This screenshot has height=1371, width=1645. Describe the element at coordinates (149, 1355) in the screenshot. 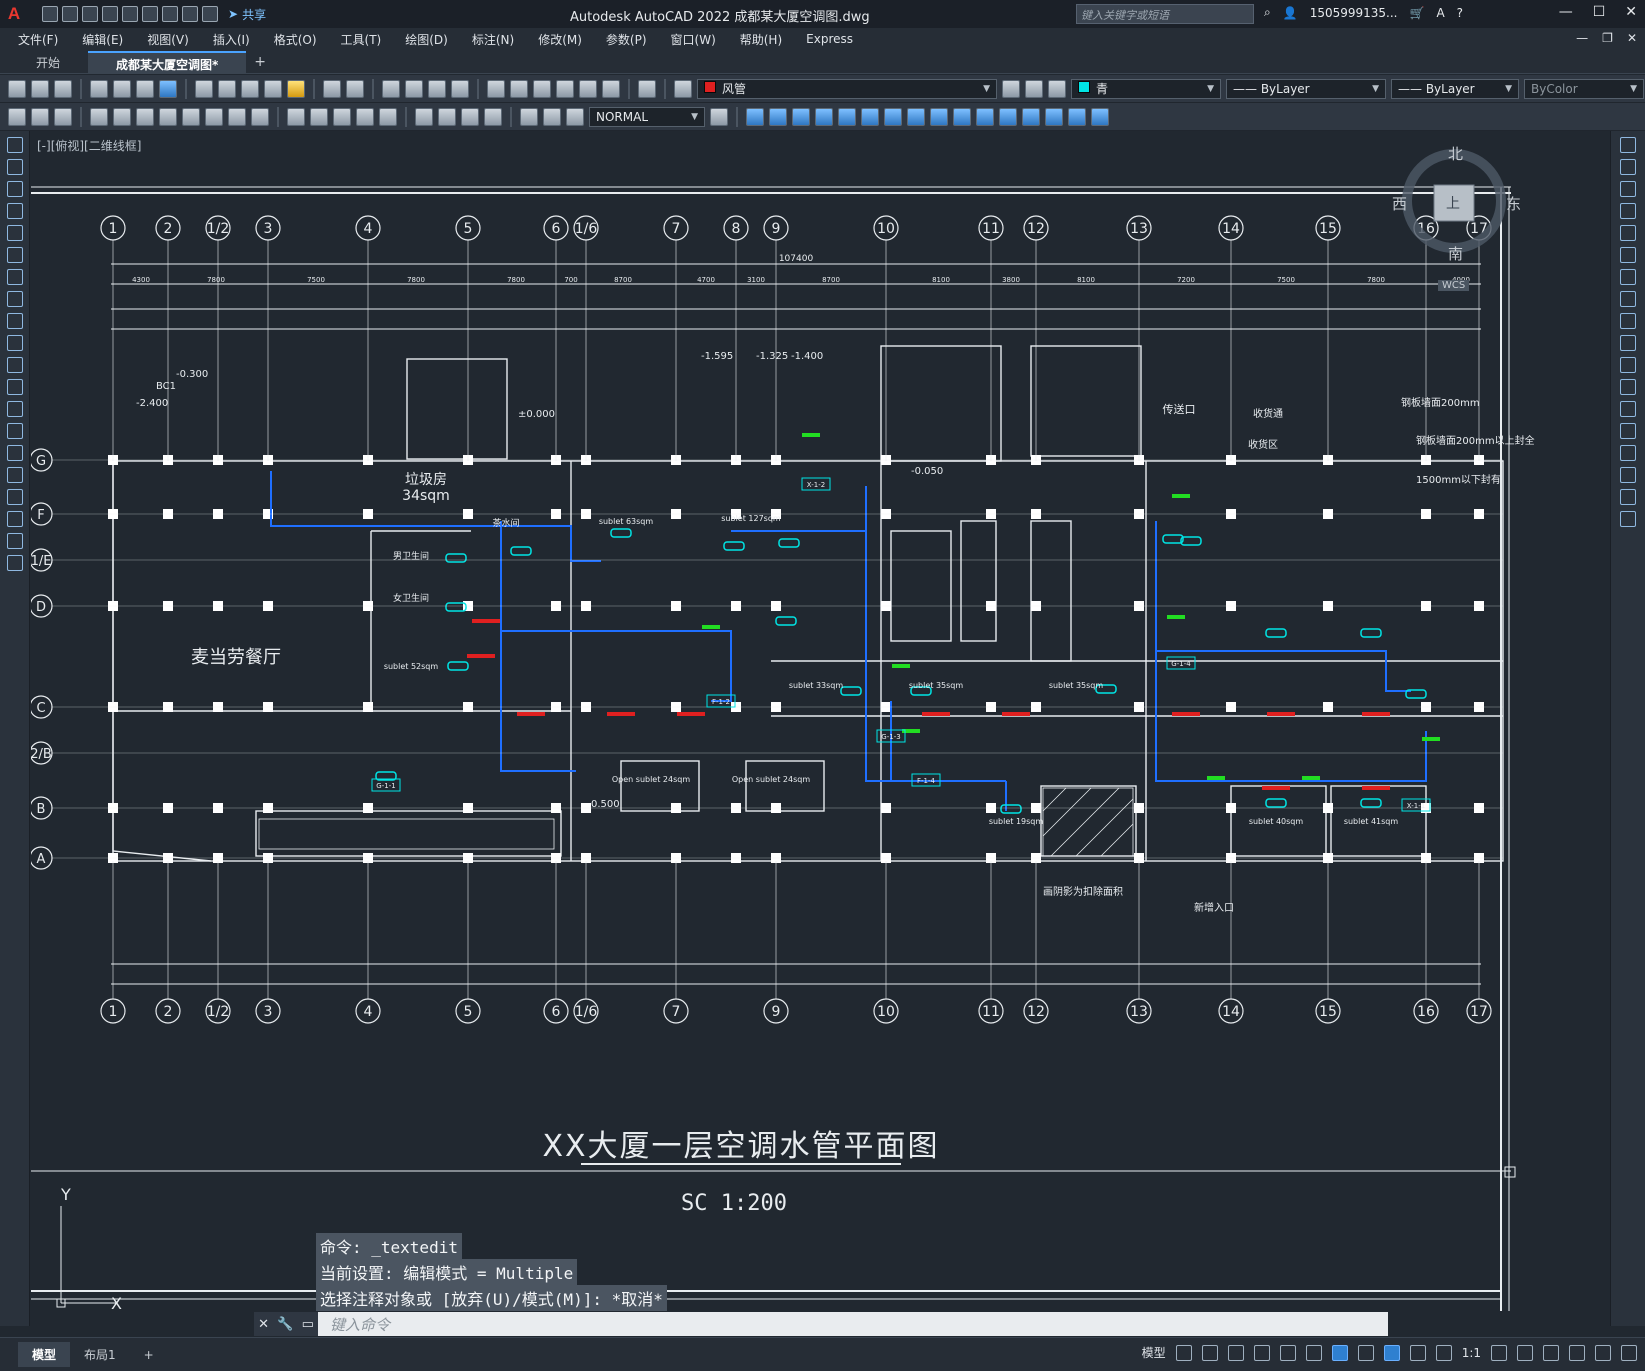

I see `add-layout-button: +` at that location.